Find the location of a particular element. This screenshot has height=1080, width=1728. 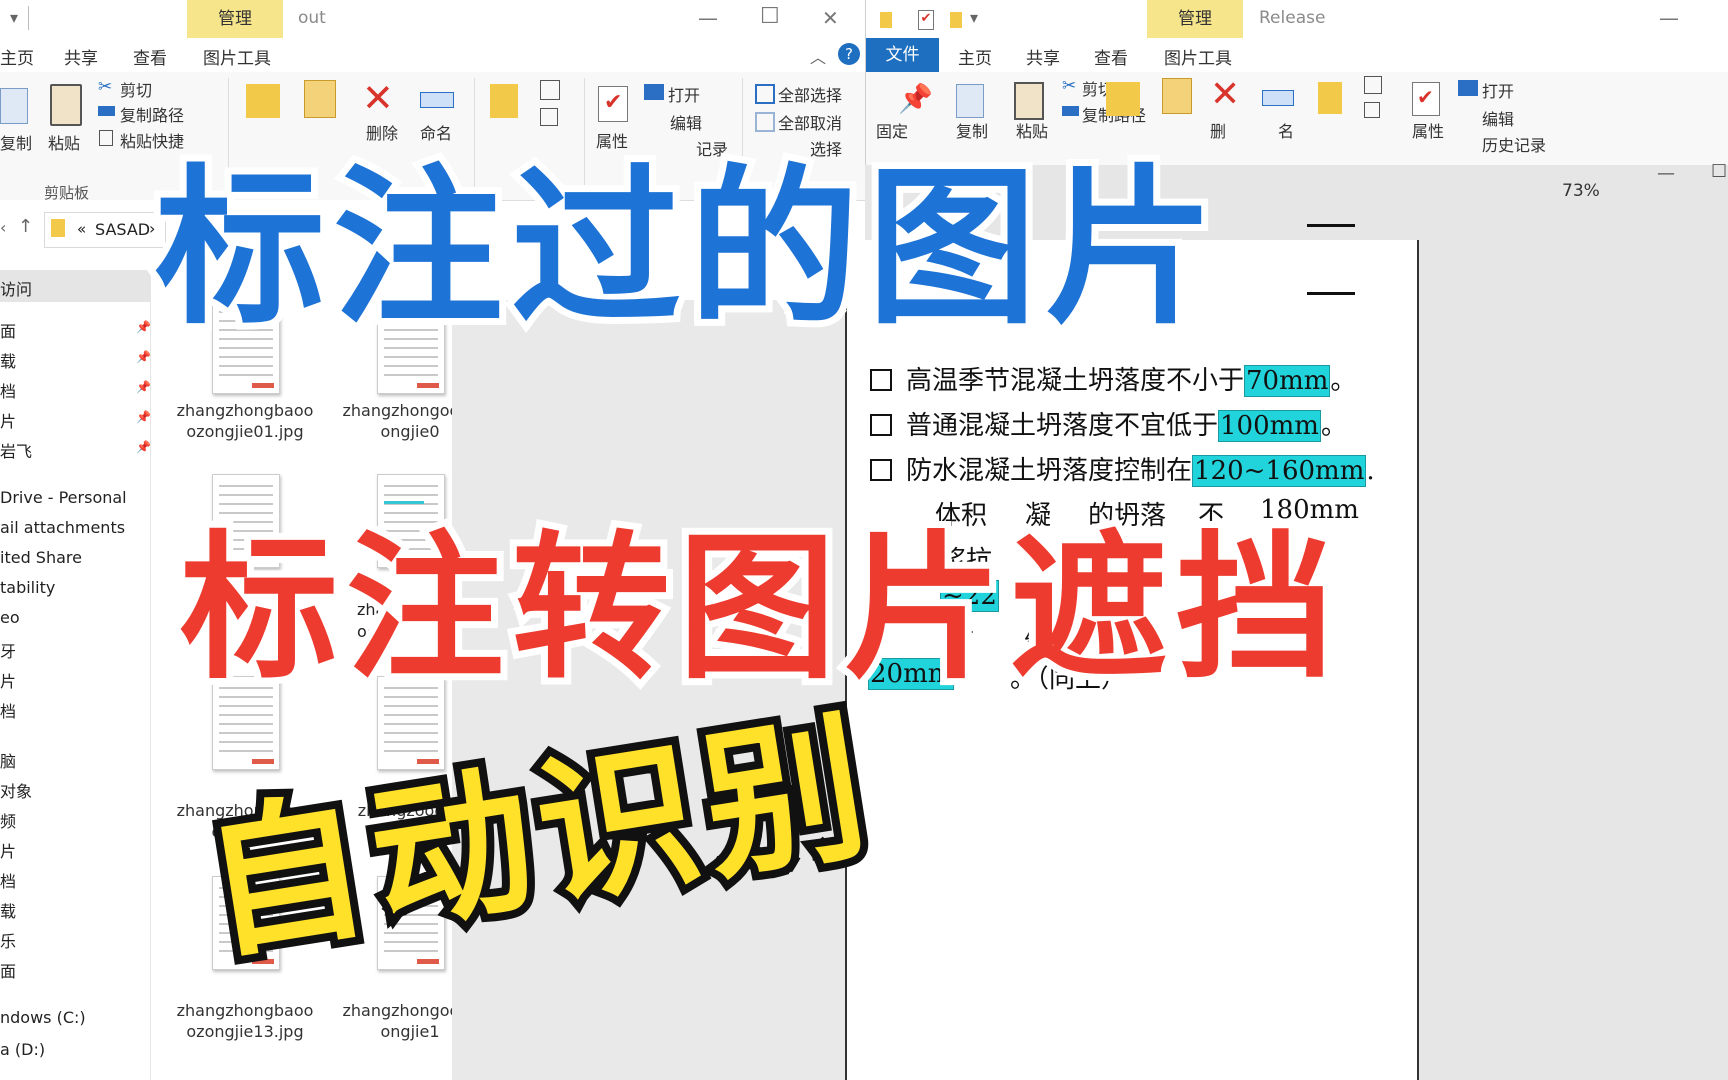

copy-path-icon is located at coordinates (106, 111).